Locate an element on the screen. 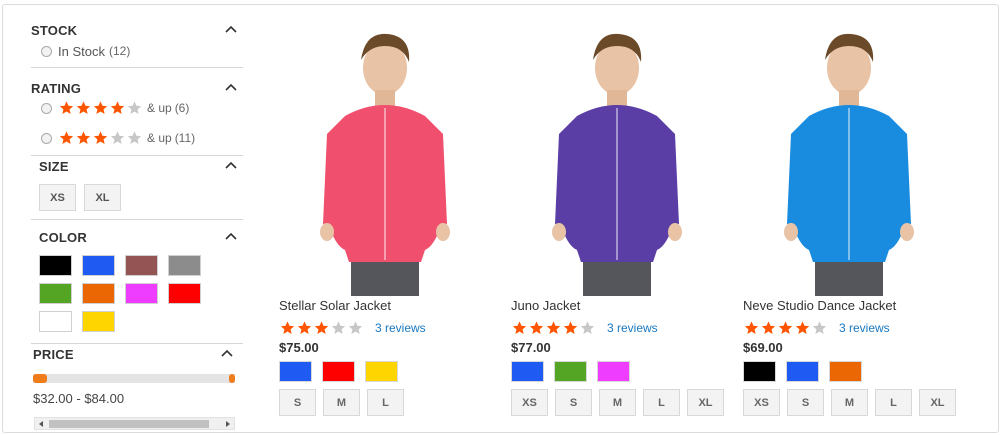  scroll-right-icon is located at coordinates (228, 424).